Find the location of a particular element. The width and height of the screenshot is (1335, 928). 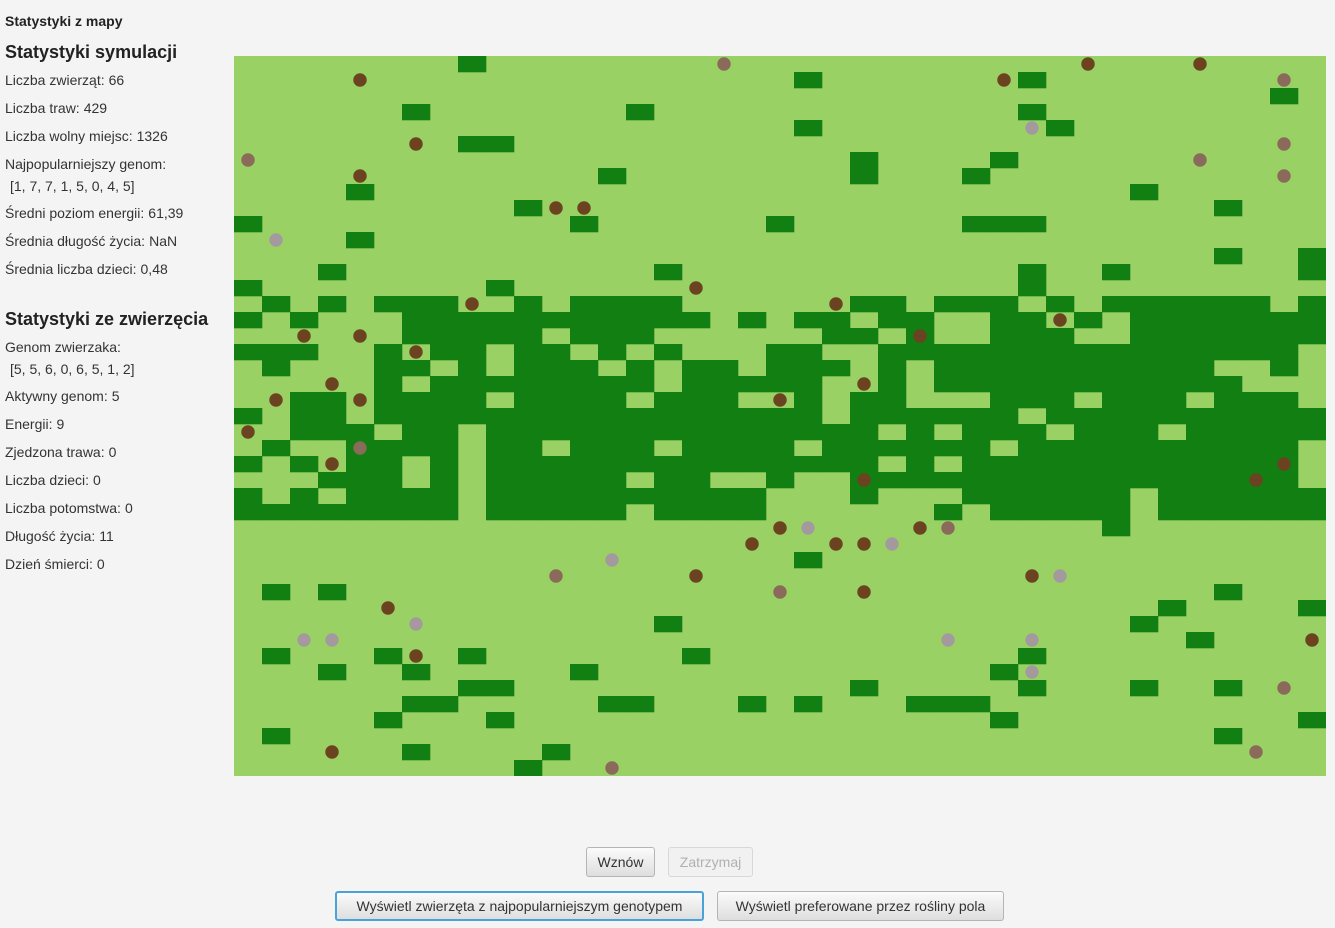

resume-button: Wznów is located at coordinates (620, 862).